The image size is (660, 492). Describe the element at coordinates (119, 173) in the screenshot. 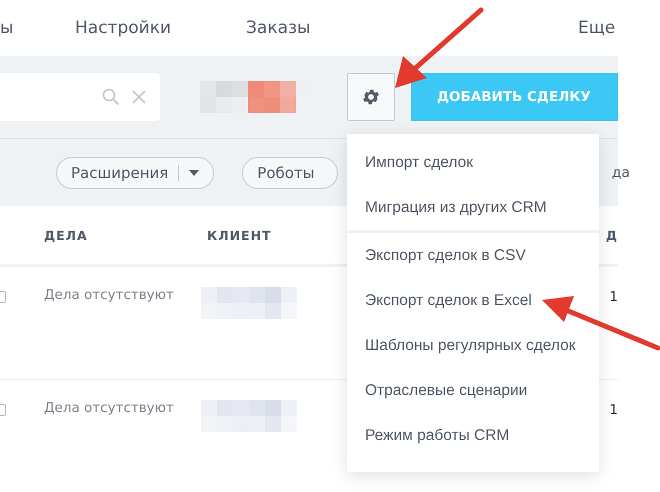

I see `button-label: Расширения` at that location.